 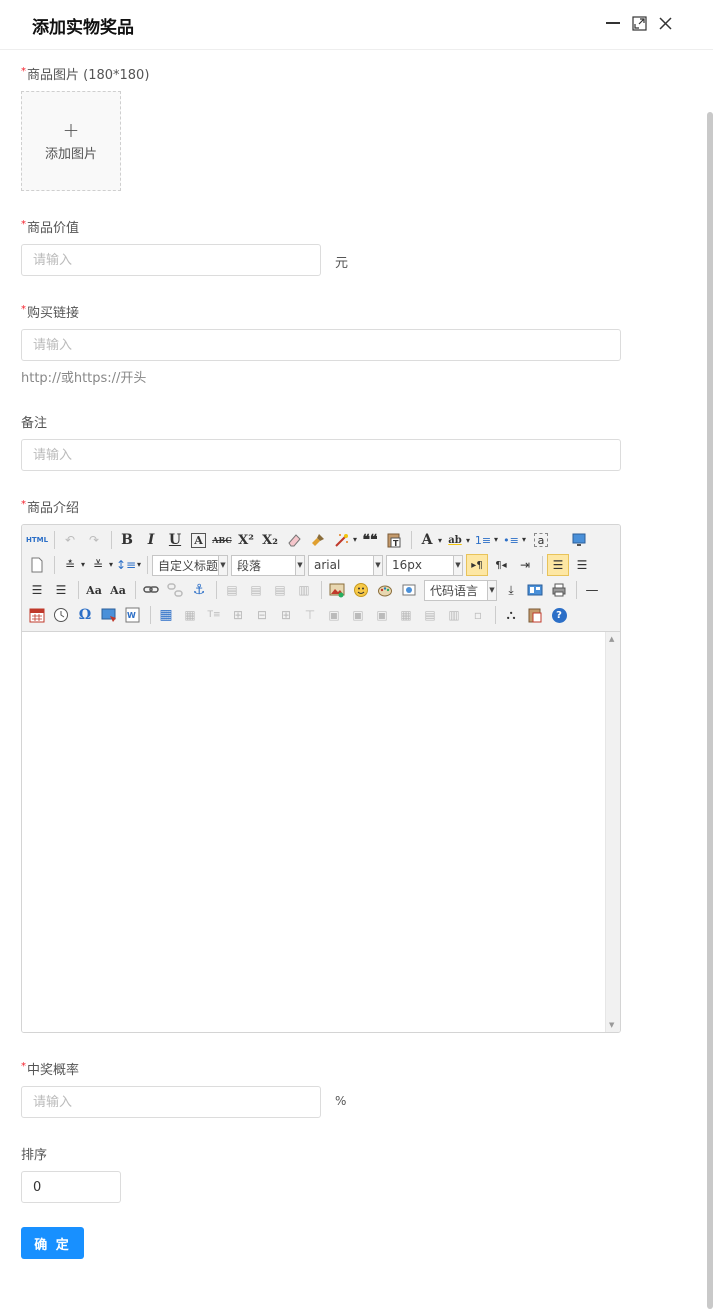 I want to click on wordimage-button, so click(x=559, y=590).